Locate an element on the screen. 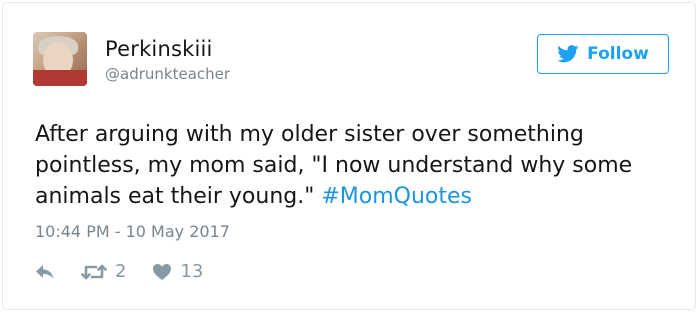 The width and height of the screenshot is (700, 314). twitter-bird-icon is located at coordinates (568, 54).